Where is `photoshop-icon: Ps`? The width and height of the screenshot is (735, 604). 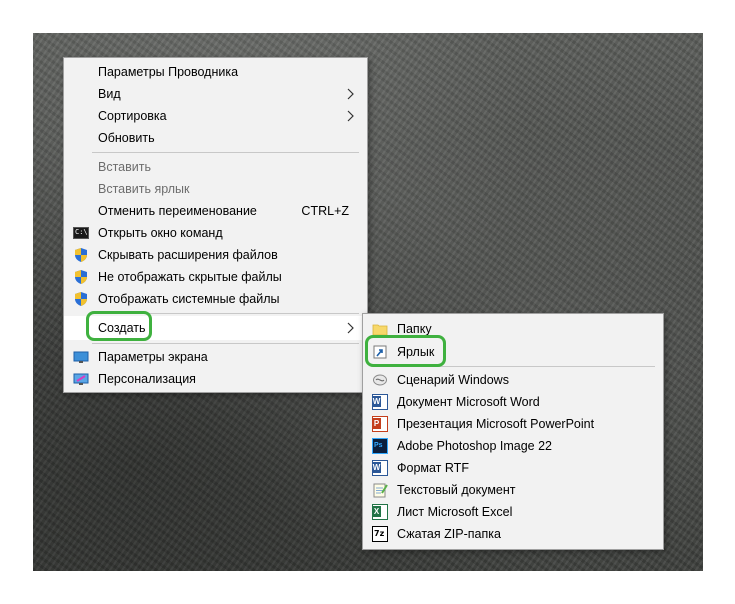 photoshop-icon: Ps is located at coordinates (380, 446).